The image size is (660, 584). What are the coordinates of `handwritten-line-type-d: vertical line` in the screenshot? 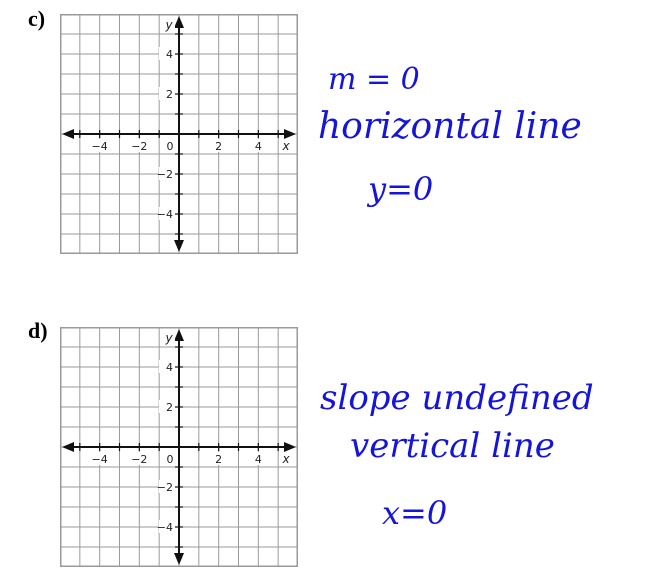 It's located at (452, 446).